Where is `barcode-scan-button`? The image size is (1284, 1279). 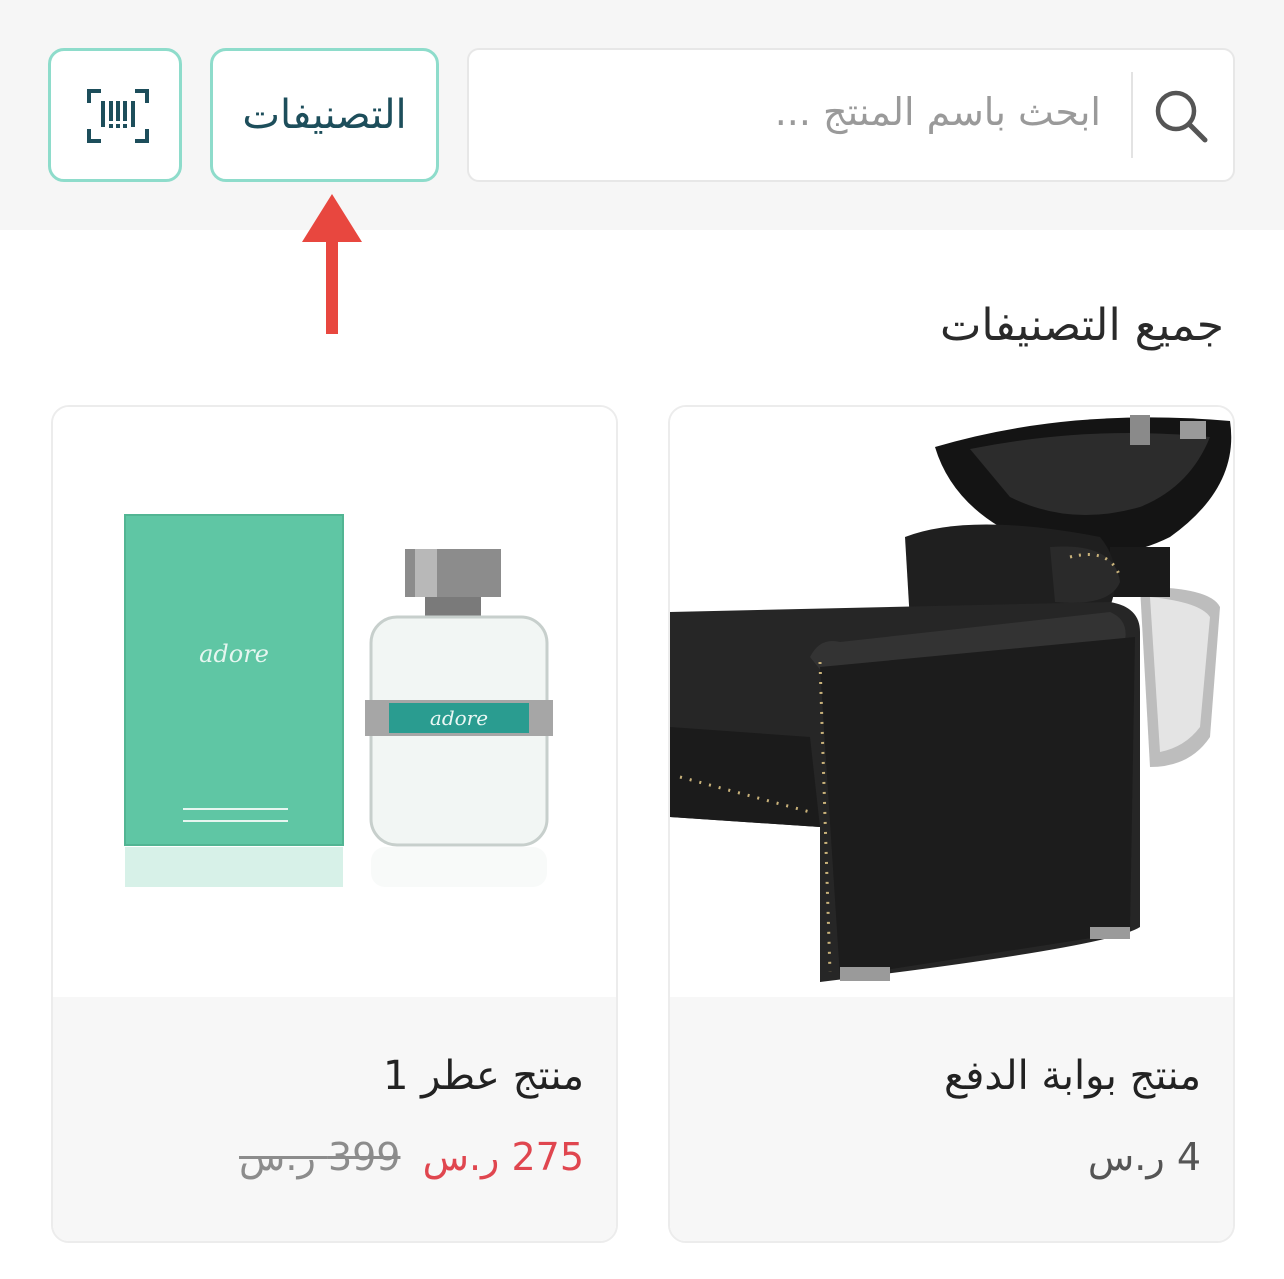 barcode-scan-button is located at coordinates (115, 115).